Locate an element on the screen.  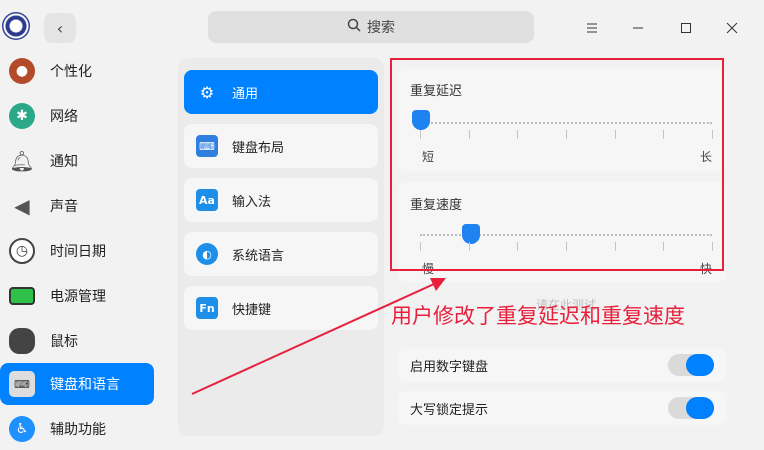
annotation-arrow is located at coordinates (318, 336).